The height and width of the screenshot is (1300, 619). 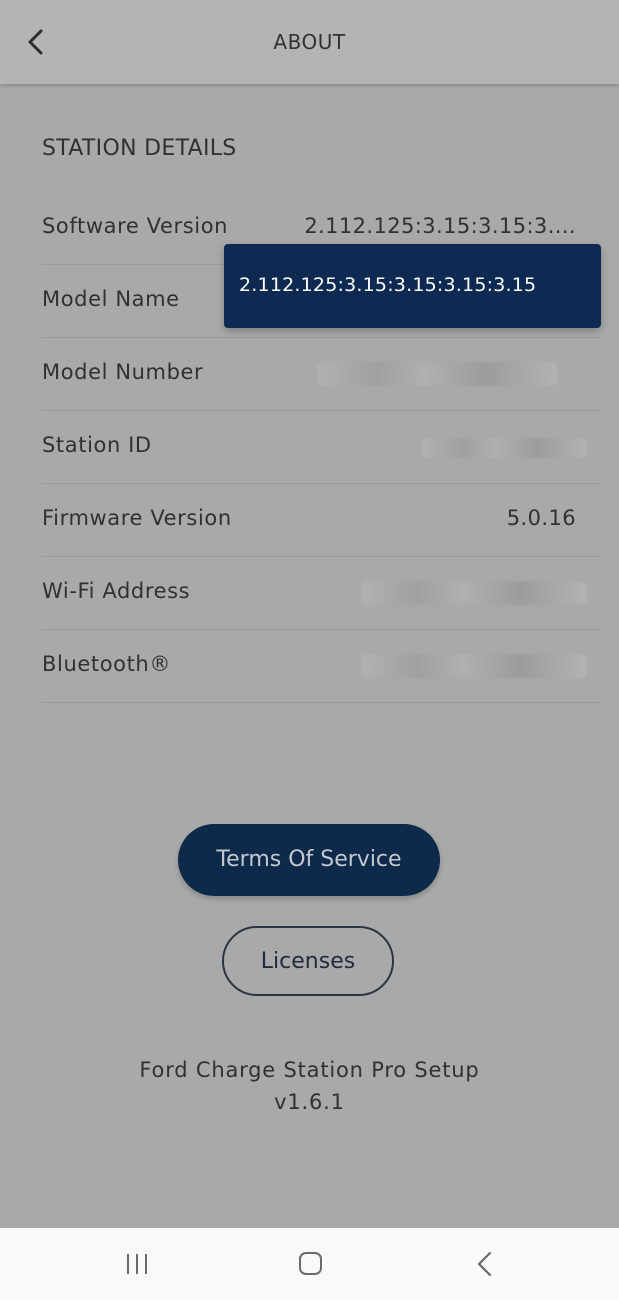 I want to click on detail-label: Model Number, so click(x=123, y=372).